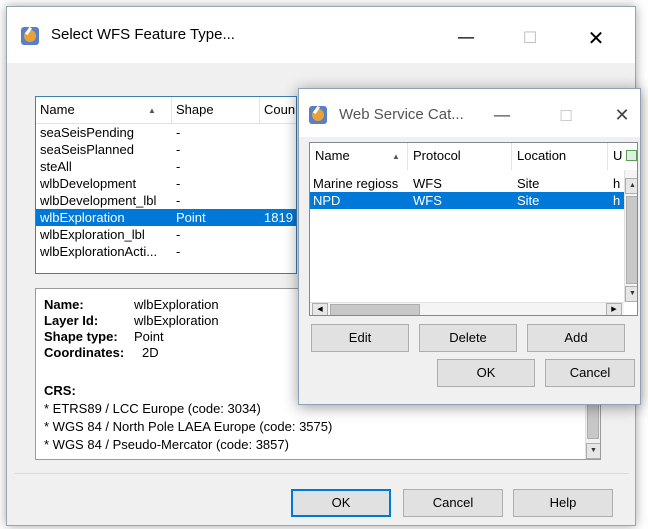 This screenshot has height=529, width=648. What do you see at coordinates (60, 390) in the screenshot?
I see `crs-heading: CRS:` at bounding box center [60, 390].